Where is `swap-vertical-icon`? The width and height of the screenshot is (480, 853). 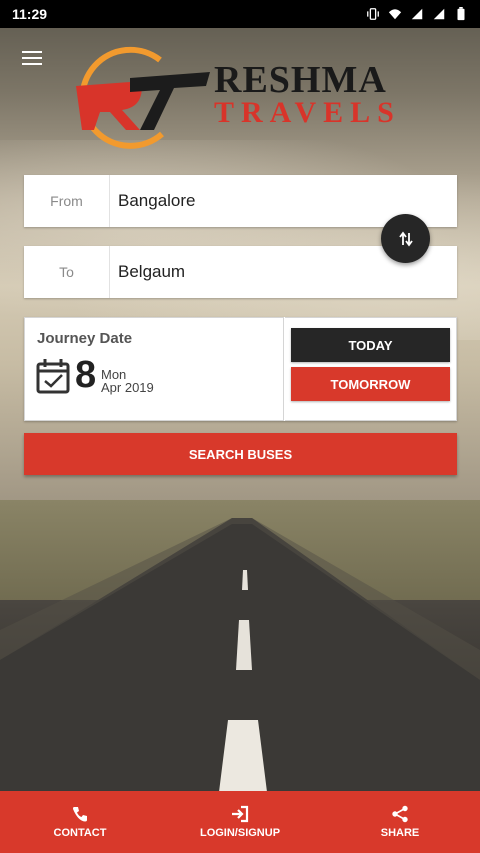
swap-vertical-icon is located at coordinates (405, 238).